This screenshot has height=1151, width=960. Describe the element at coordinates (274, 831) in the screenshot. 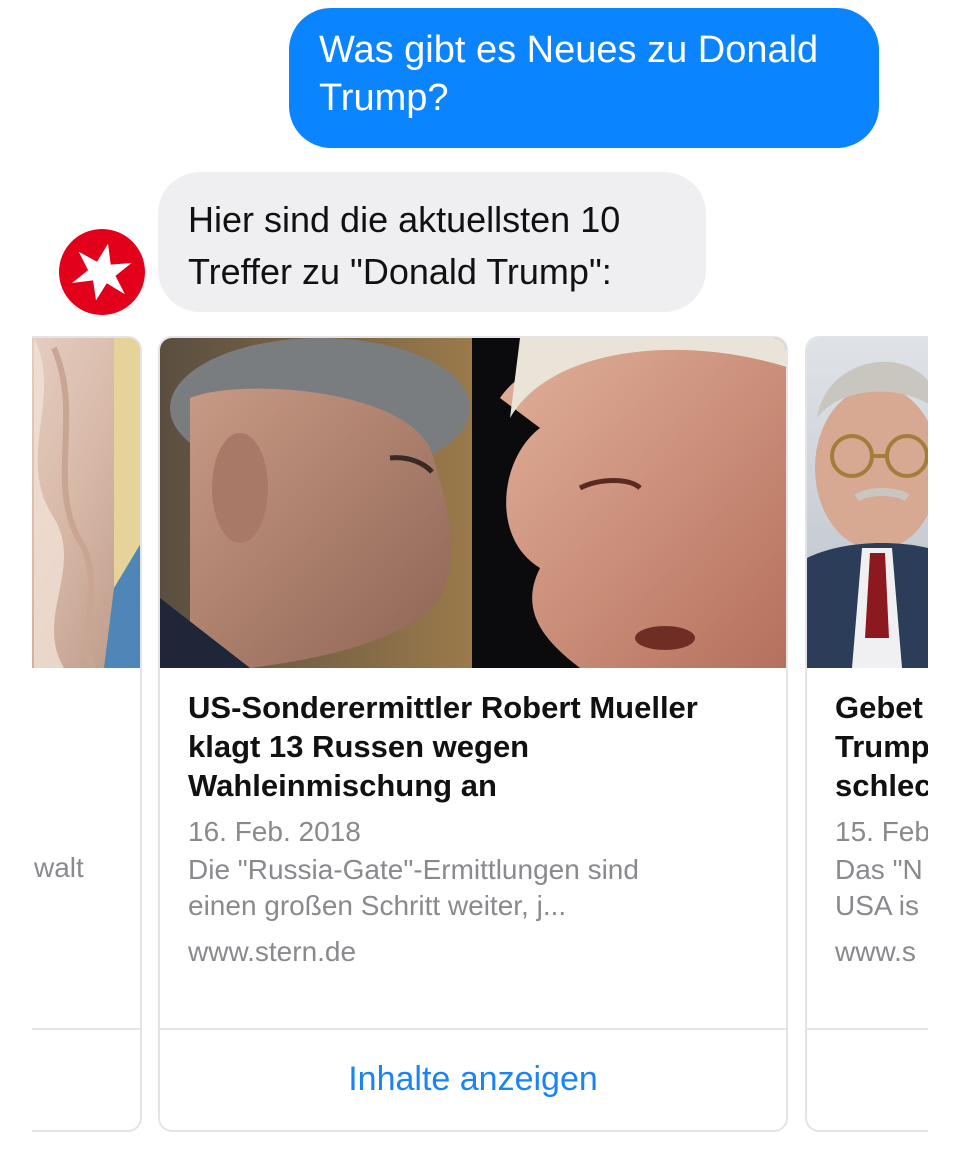

I see `news-card-date: 16. Feb. 2018` at that location.